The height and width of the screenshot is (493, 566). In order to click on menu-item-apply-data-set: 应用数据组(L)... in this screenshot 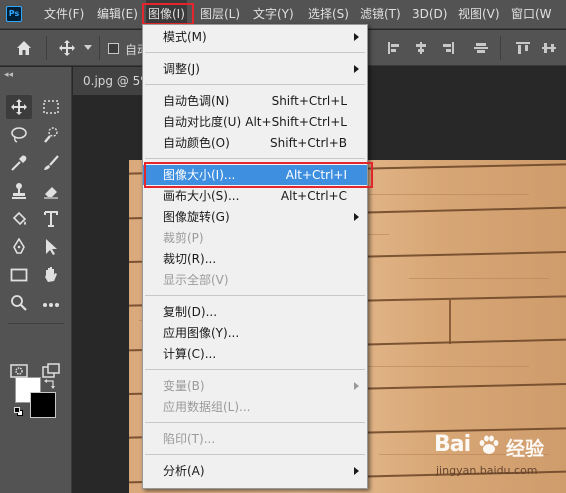, I will do `click(207, 407)`.